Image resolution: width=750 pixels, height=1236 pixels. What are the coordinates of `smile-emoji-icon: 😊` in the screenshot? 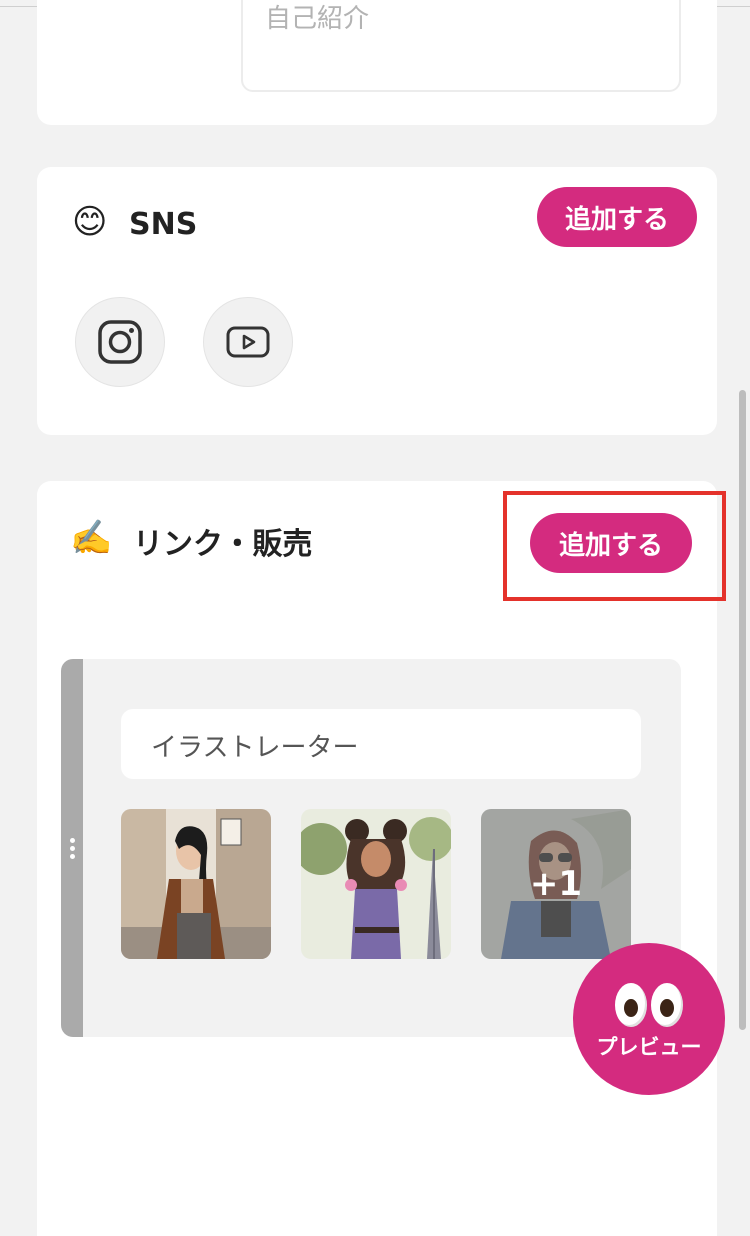 It's located at (90, 222).